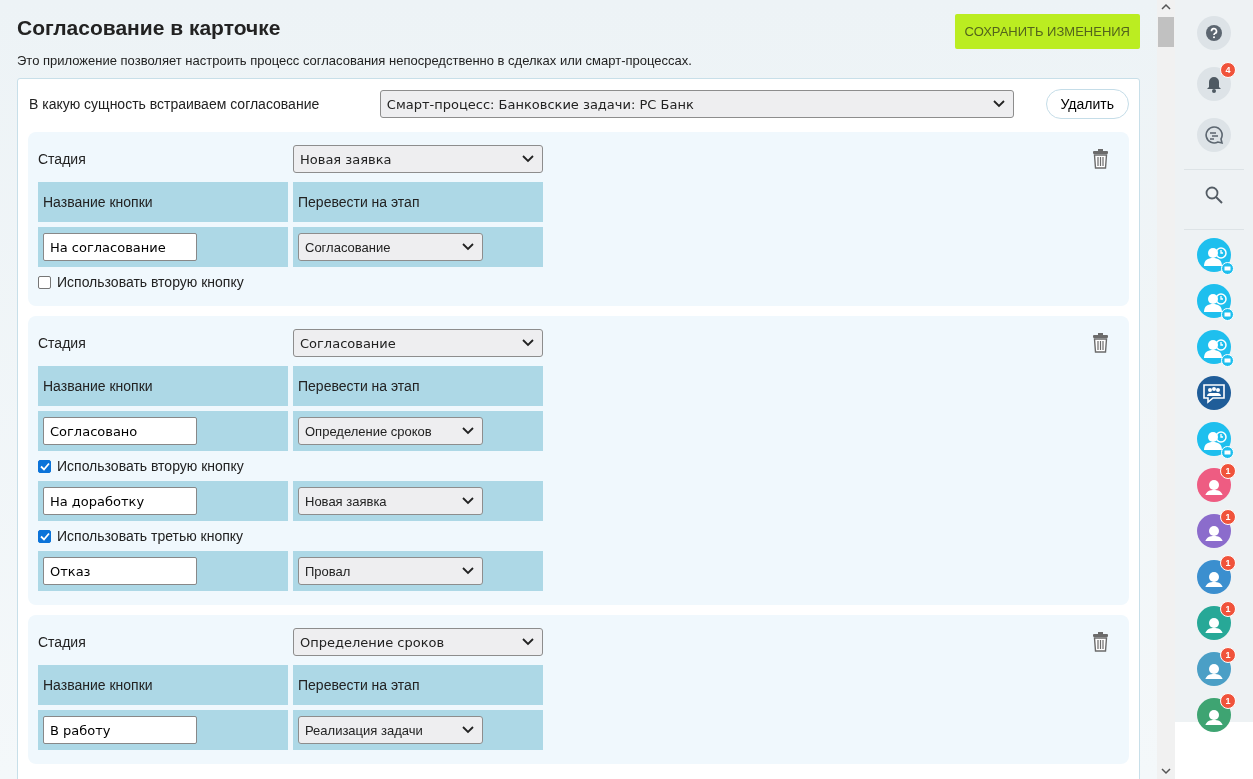 The image size is (1253, 779). Describe the element at coordinates (120, 247) in the screenshot. I see `button-name-field: На согласование` at that location.